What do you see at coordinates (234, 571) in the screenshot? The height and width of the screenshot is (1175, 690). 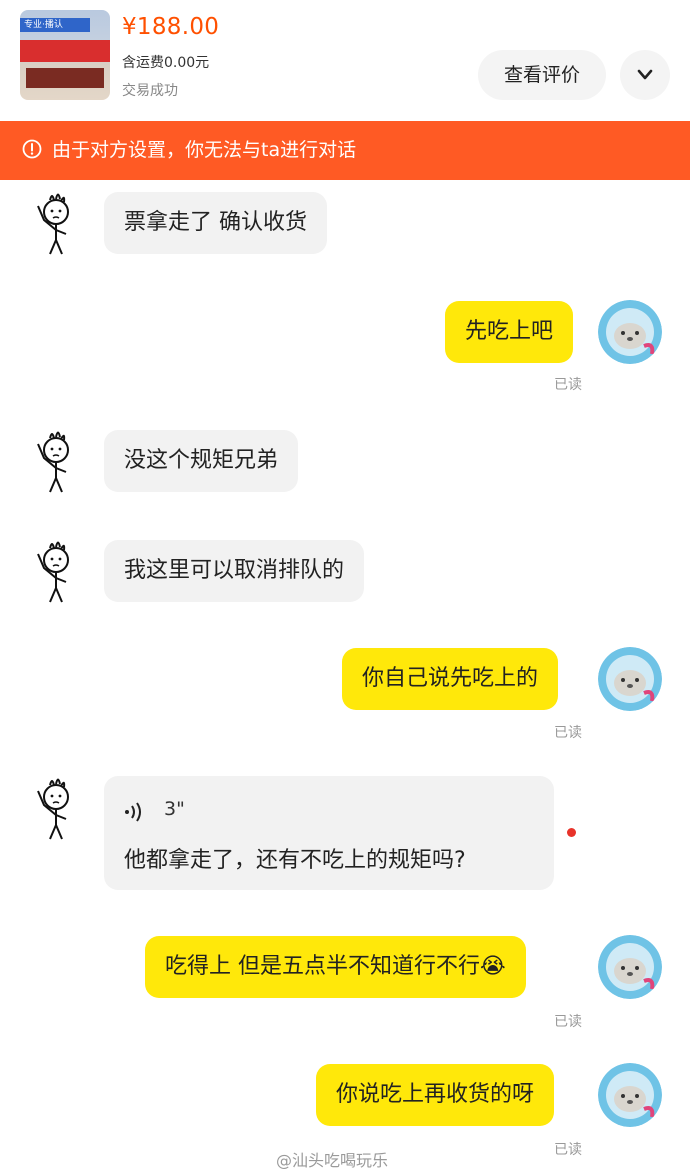 I see `message-bubble-received: 我这里可以取消排队的` at bounding box center [234, 571].